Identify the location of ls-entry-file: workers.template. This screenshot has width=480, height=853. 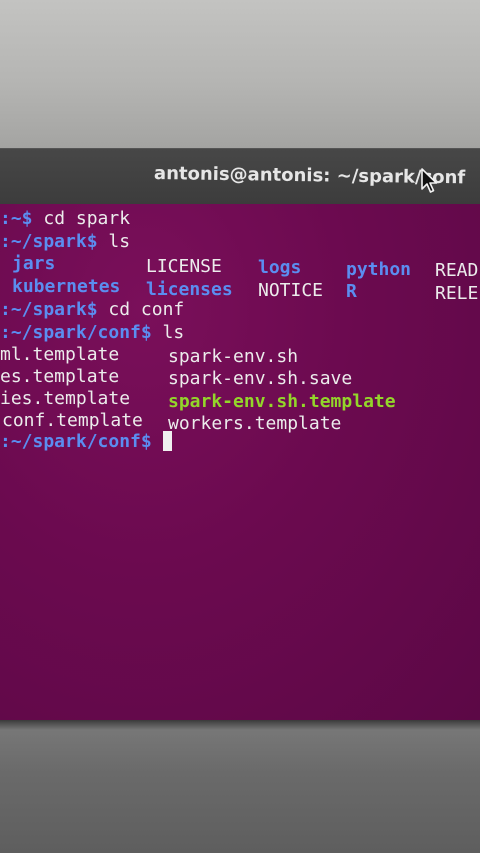
(255, 423).